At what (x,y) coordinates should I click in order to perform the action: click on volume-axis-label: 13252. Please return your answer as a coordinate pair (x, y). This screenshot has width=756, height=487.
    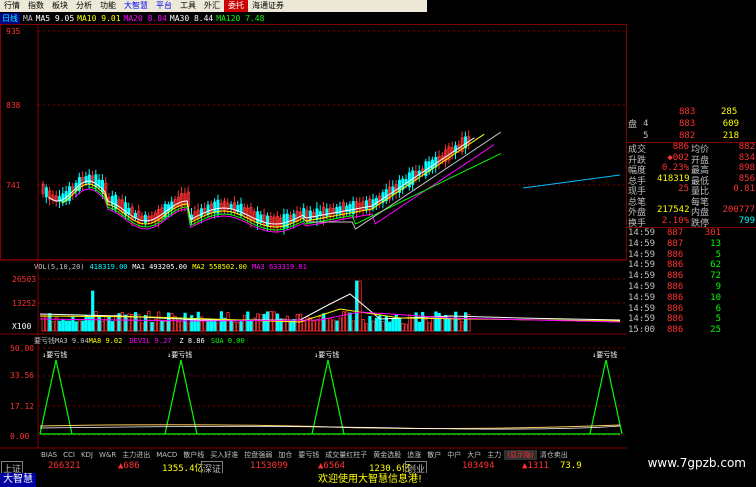
    Looking at the image, I should click on (24, 303).